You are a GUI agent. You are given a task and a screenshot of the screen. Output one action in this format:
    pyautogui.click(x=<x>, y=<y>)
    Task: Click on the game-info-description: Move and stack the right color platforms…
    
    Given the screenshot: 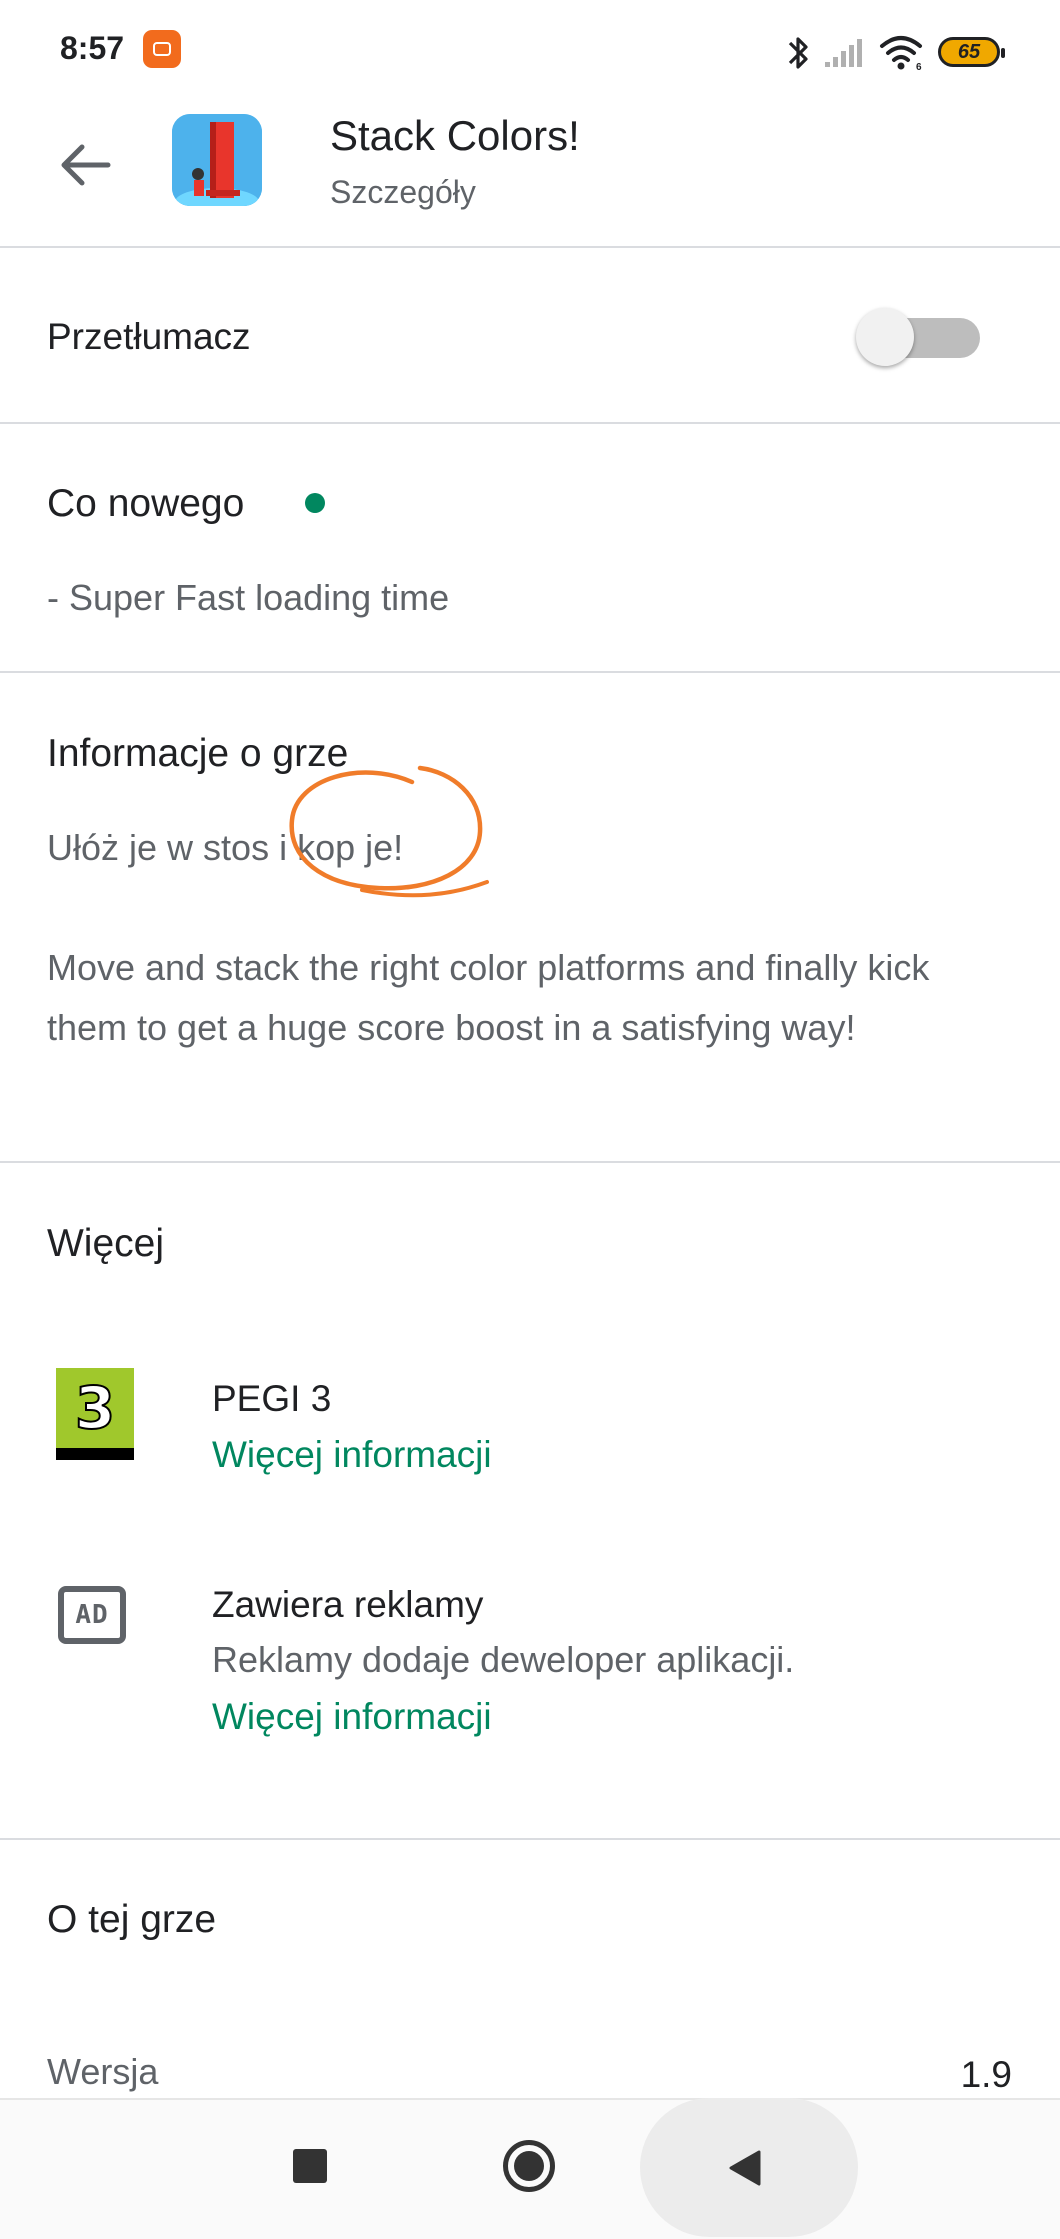 What is the action you would take?
    pyautogui.click(x=488, y=997)
    